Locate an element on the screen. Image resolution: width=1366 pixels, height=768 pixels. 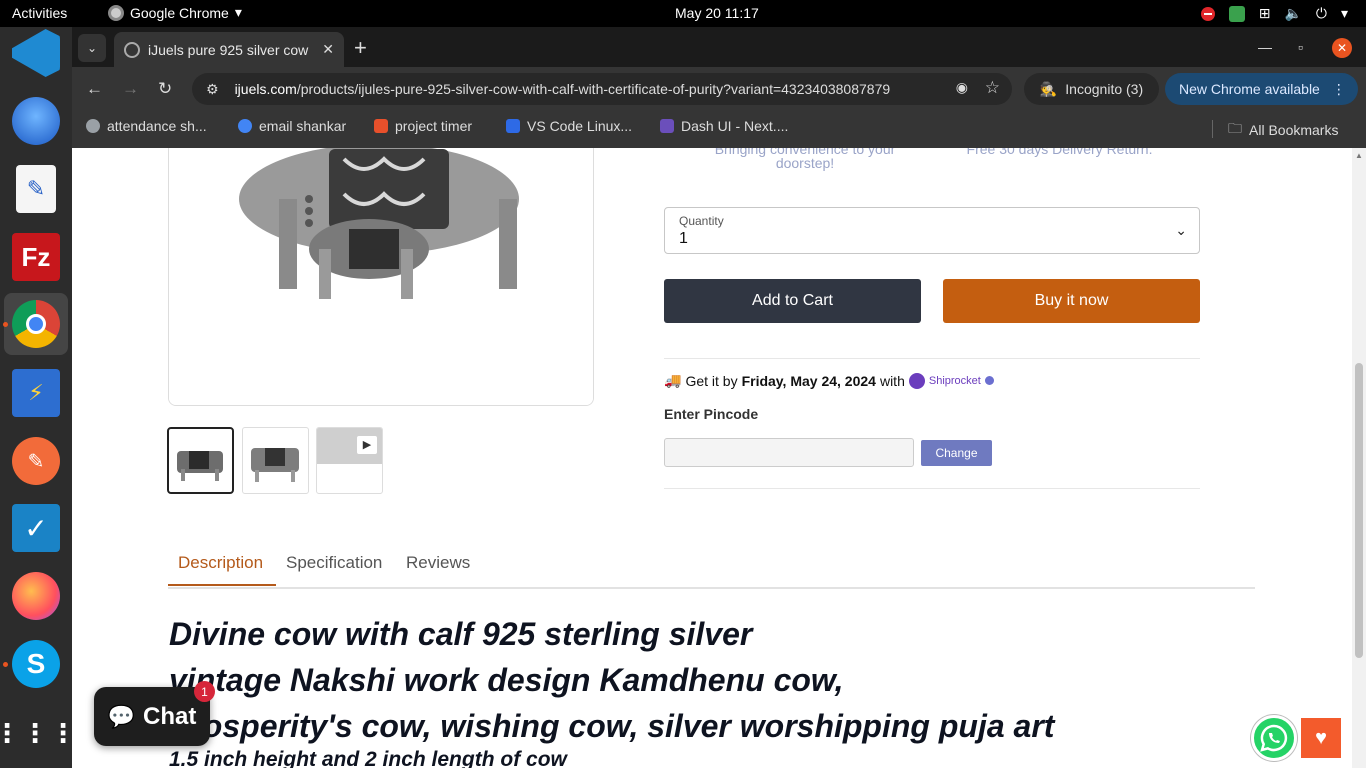
firefox-icon is located at coordinates (36, 596).